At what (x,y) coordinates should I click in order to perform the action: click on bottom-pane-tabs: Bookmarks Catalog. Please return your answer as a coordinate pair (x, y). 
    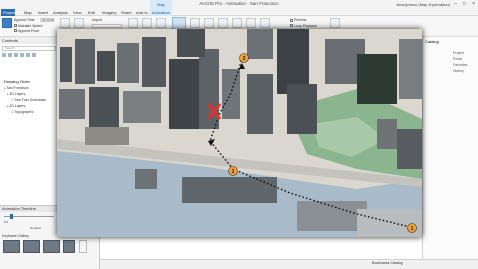
    Looking at the image, I should click on (387, 263).